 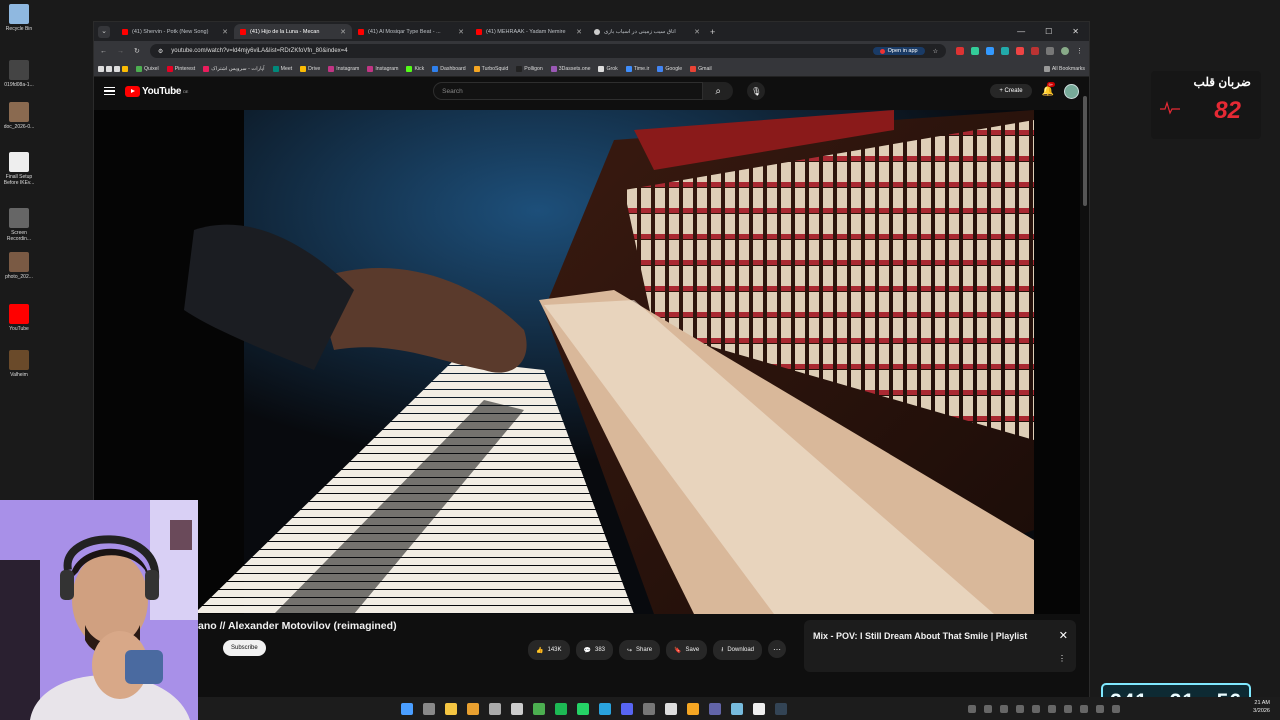 I want to click on tab-search-button: ⌄, so click(x=104, y=31).